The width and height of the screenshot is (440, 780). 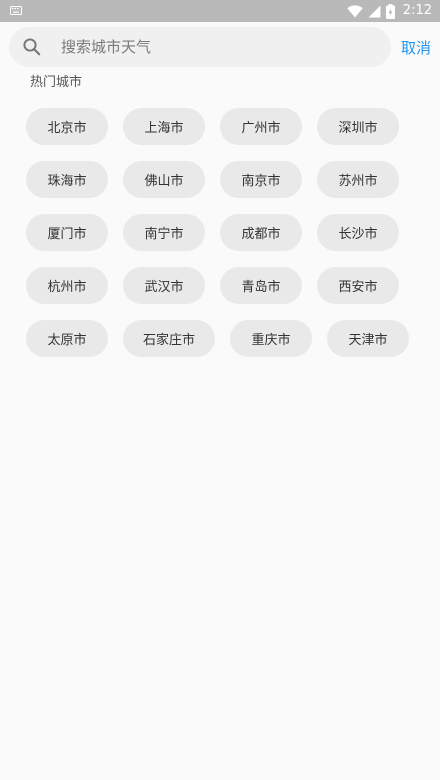 What do you see at coordinates (374, 11) in the screenshot?
I see `signal-icon` at bounding box center [374, 11].